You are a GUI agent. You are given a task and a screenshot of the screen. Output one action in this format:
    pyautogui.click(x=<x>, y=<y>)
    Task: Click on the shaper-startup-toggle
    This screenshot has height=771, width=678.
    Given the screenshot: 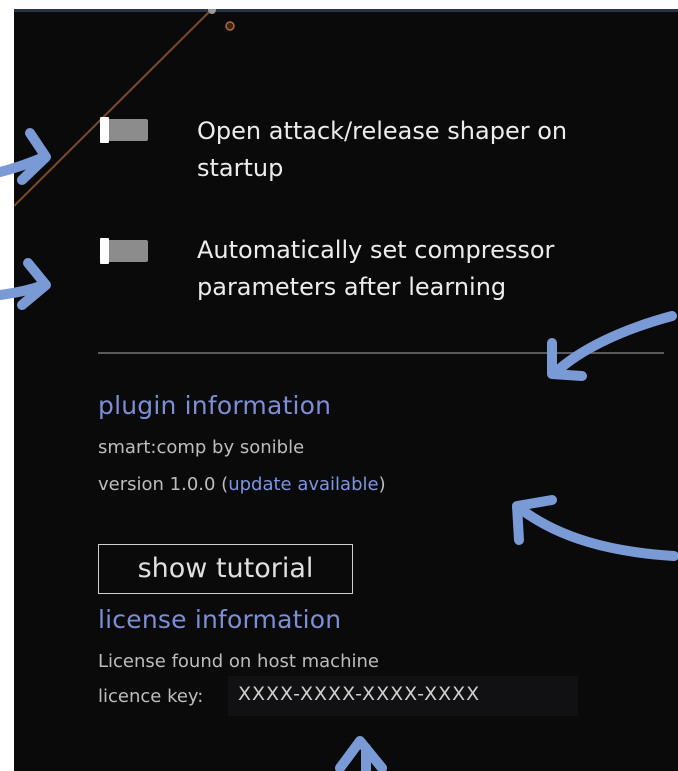 What is the action you would take?
    pyautogui.click(x=124, y=130)
    